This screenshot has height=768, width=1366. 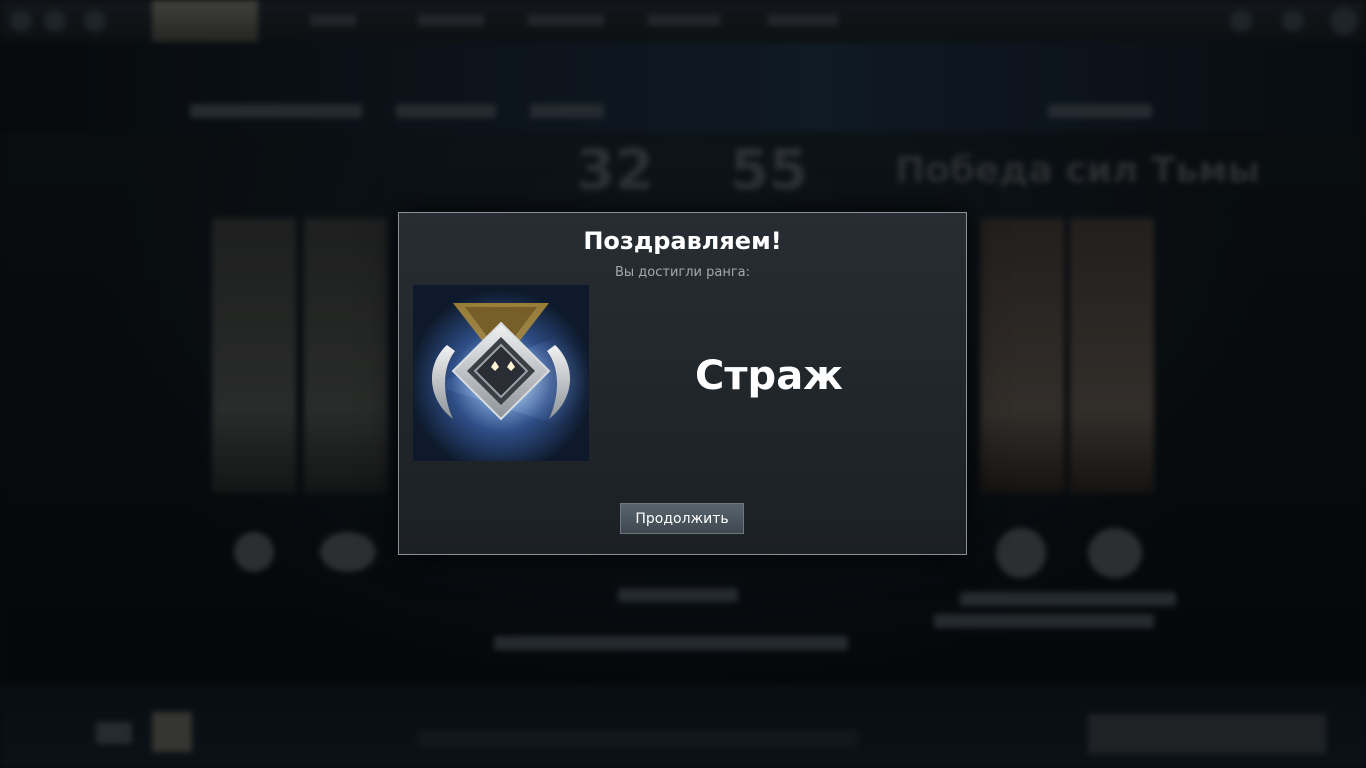 What do you see at coordinates (682, 241) in the screenshot?
I see `dialog-title: Поздравляем!` at bounding box center [682, 241].